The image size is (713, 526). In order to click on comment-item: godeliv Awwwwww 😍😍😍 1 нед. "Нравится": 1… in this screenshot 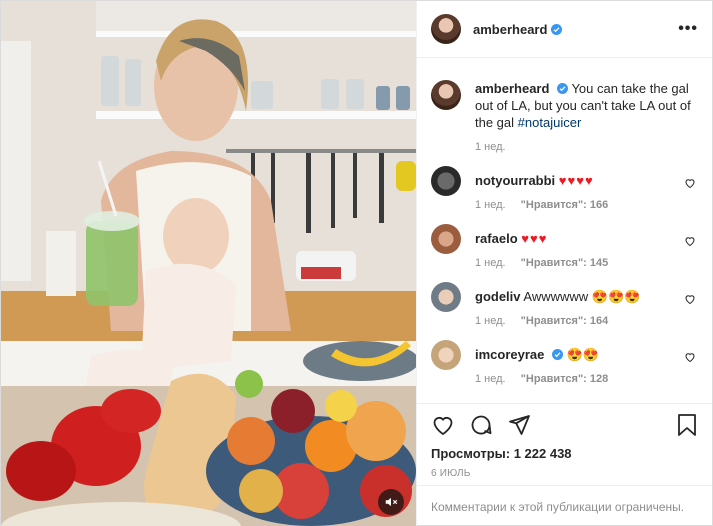, I will do `click(564, 304)`.